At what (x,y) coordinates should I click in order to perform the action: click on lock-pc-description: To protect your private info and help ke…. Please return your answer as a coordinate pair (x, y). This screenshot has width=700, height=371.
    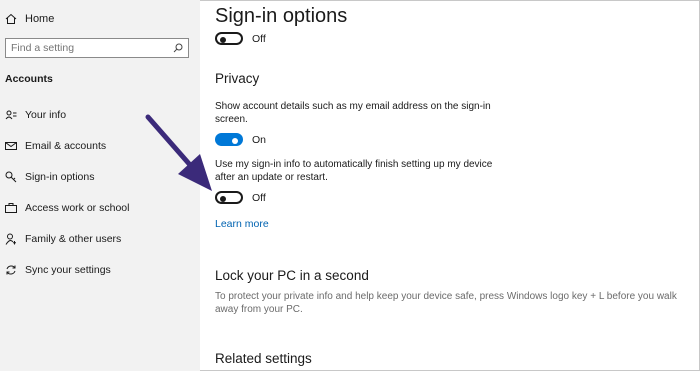
    Looking at the image, I should click on (446, 303).